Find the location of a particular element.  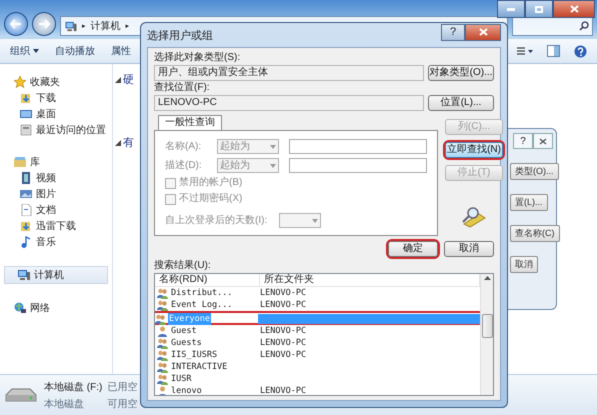

scroll-up-icon is located at coordinates (487, 278).